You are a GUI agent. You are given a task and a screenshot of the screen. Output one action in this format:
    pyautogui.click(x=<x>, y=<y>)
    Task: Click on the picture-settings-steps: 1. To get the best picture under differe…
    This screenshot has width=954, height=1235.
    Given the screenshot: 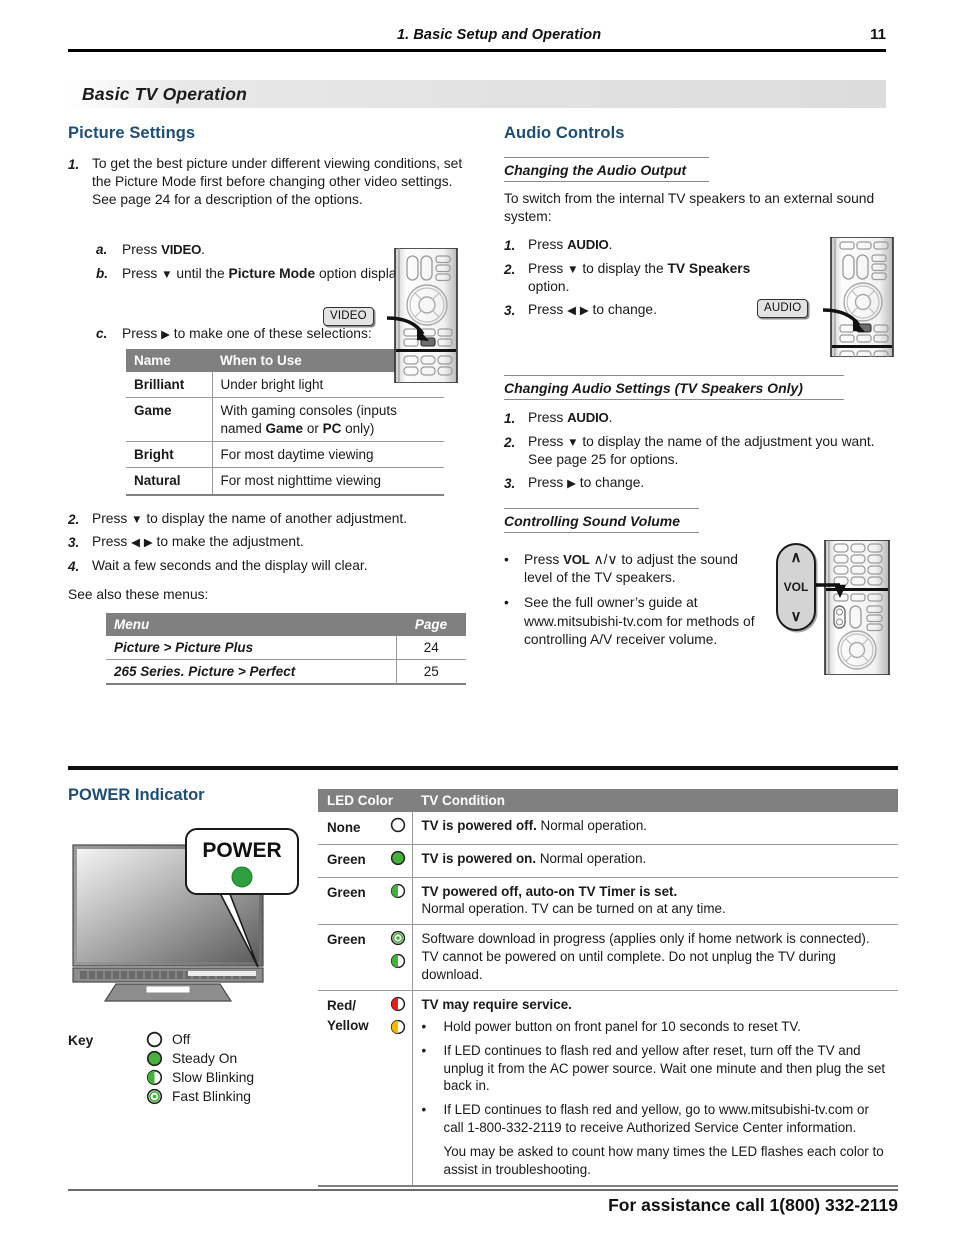 What is the action you would take?
    pyautogui.click(x=268, y=182)
    